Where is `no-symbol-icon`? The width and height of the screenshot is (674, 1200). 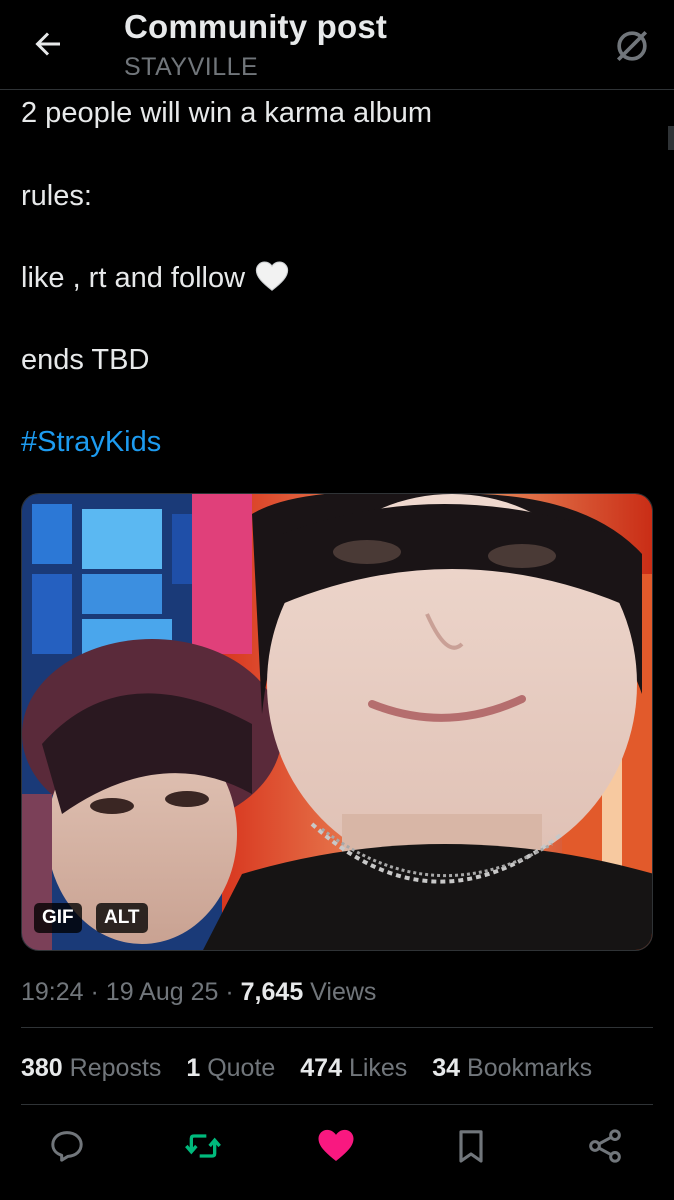 no-symbol-icon is located at coordinates (632, 46).